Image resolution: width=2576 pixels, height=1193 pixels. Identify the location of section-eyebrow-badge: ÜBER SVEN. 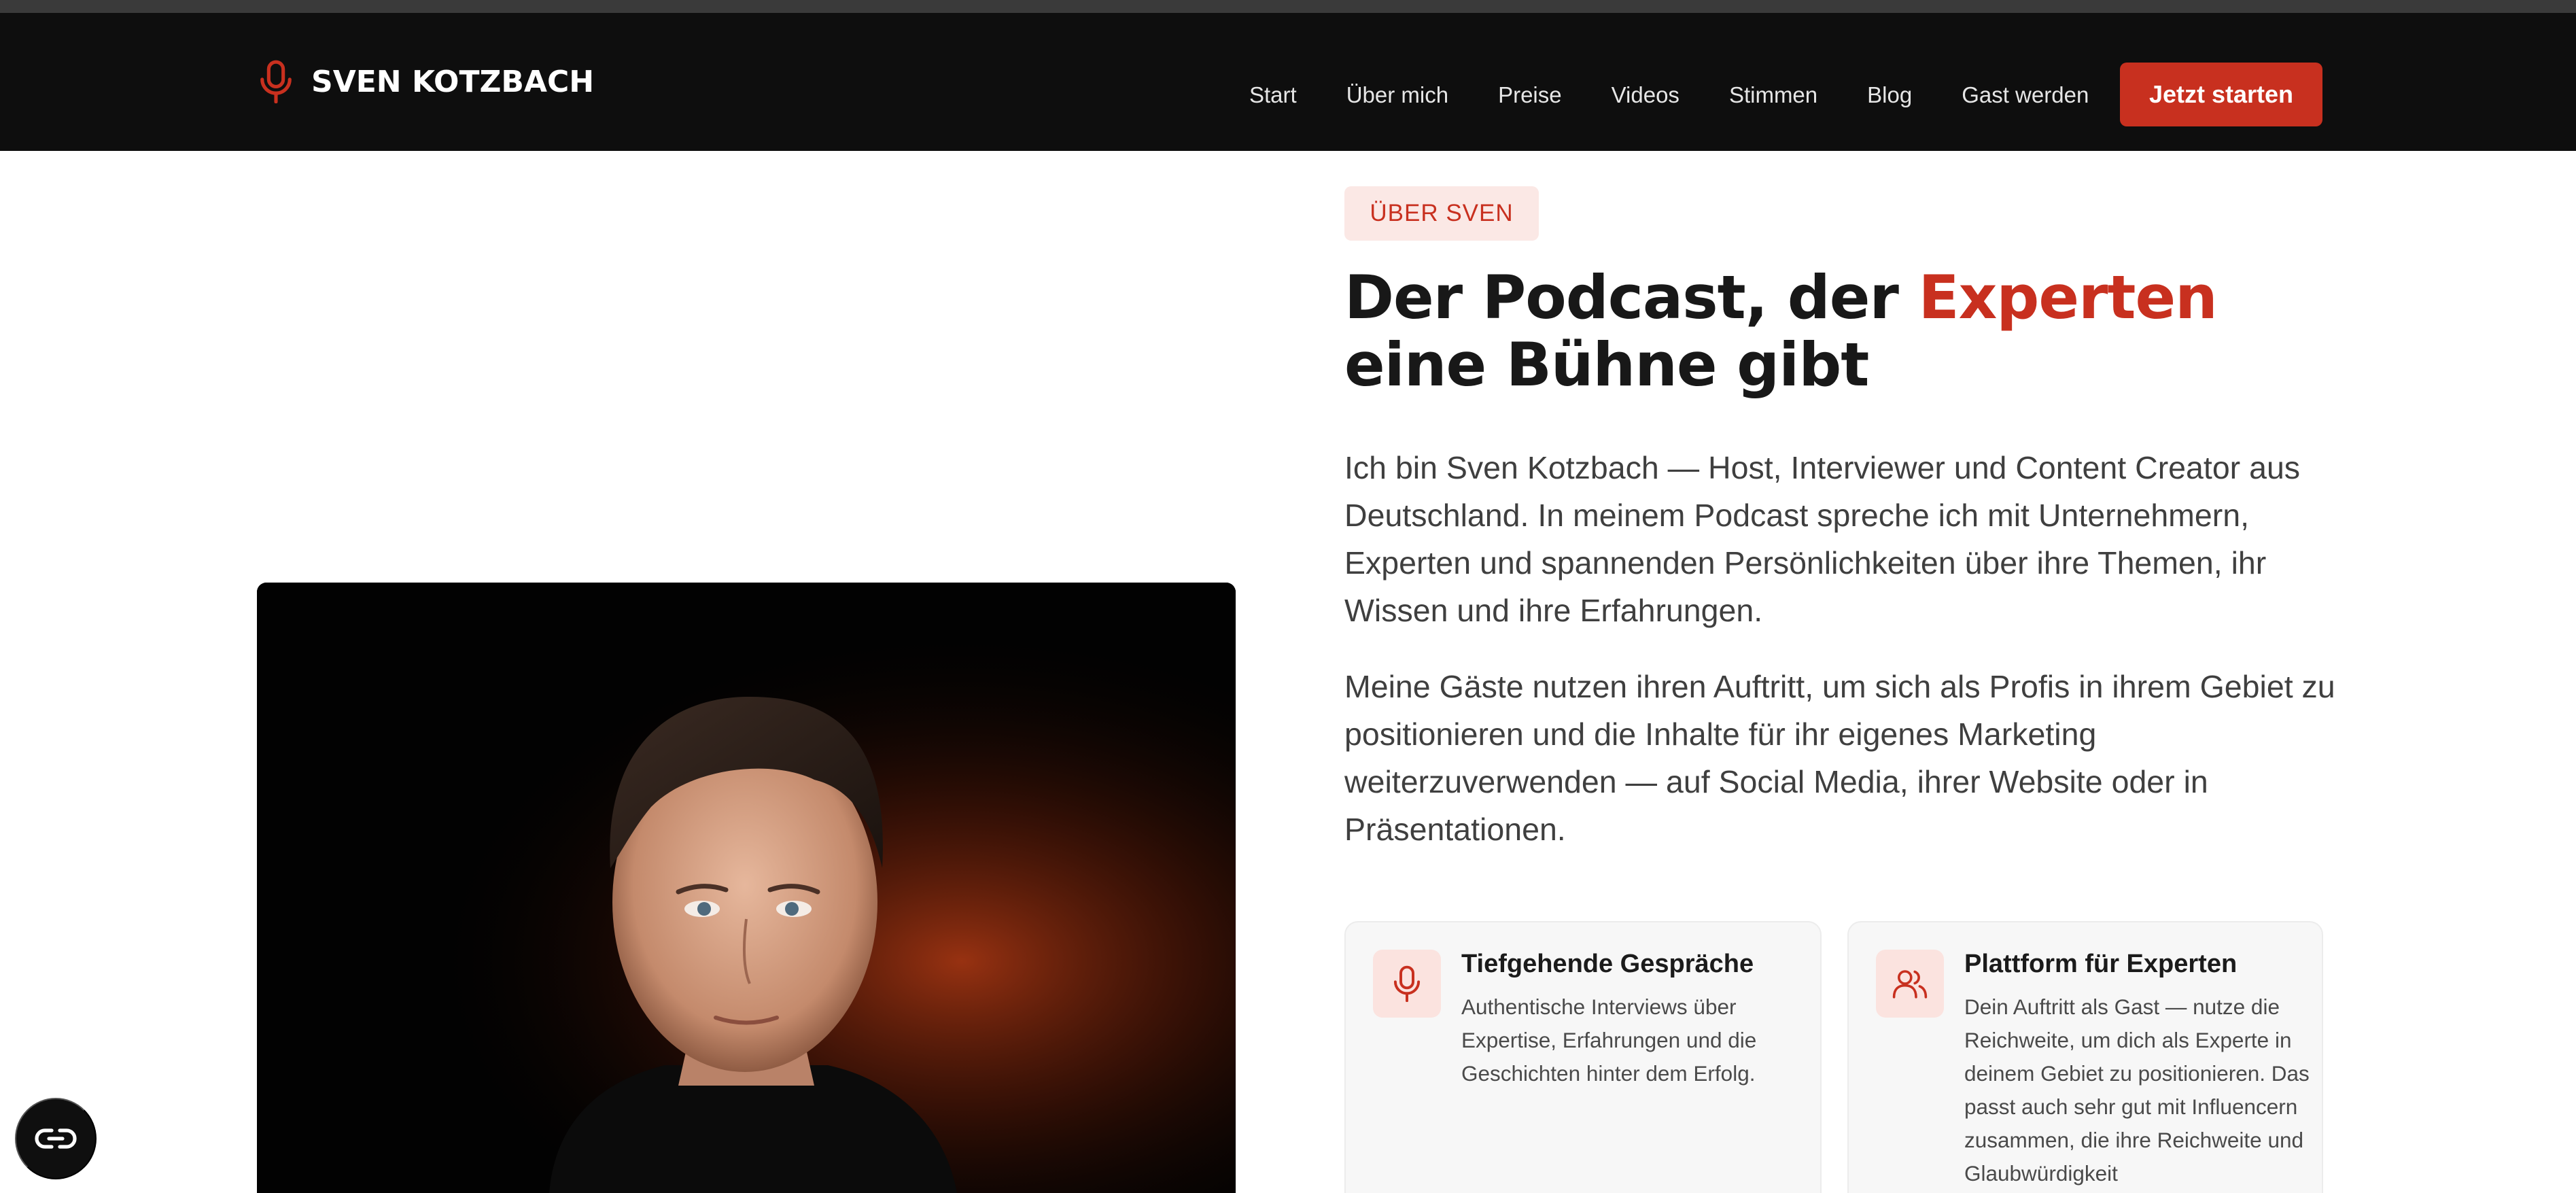
(1441, 214).